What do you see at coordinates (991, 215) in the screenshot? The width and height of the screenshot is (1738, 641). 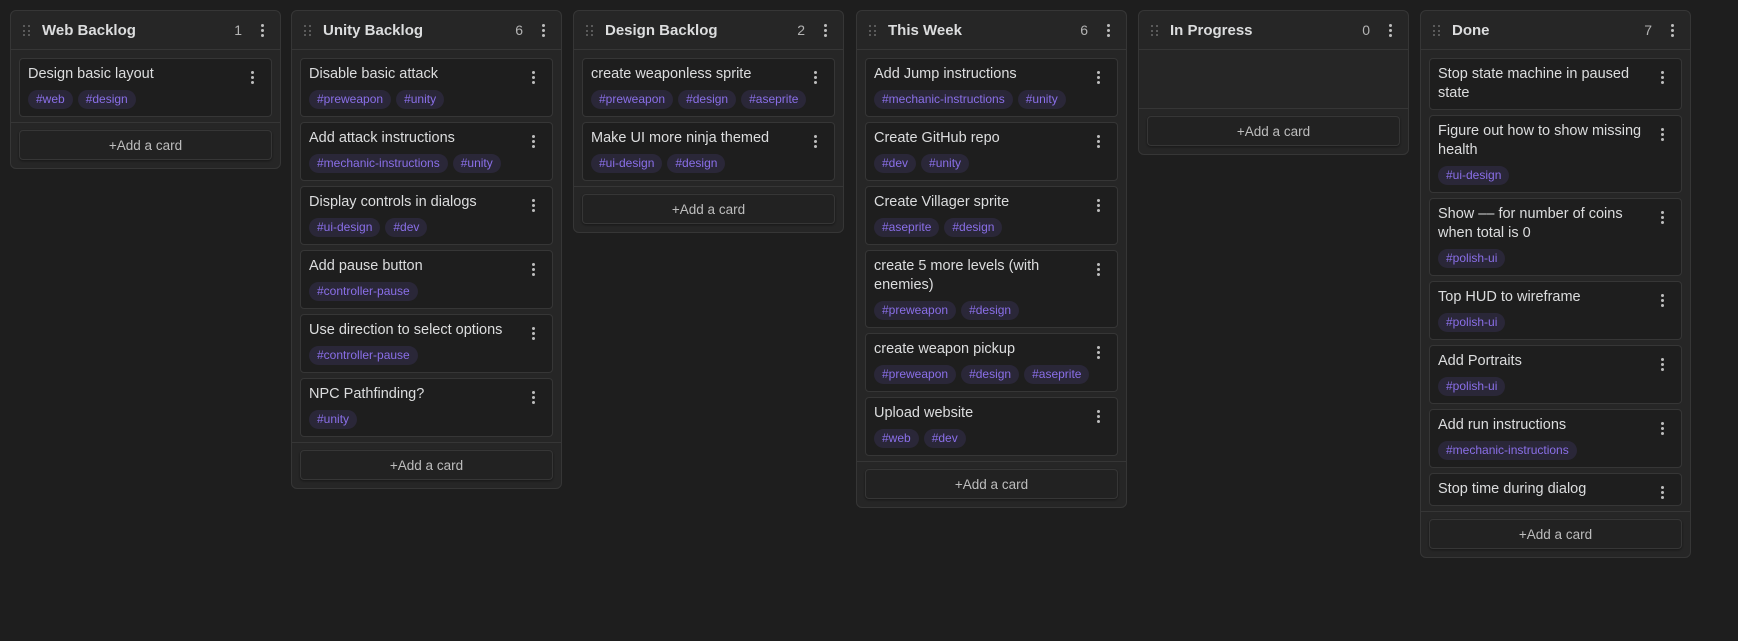 I see `card: Create Villager sprite #aseprite #design` at bounding box center [991, 215].